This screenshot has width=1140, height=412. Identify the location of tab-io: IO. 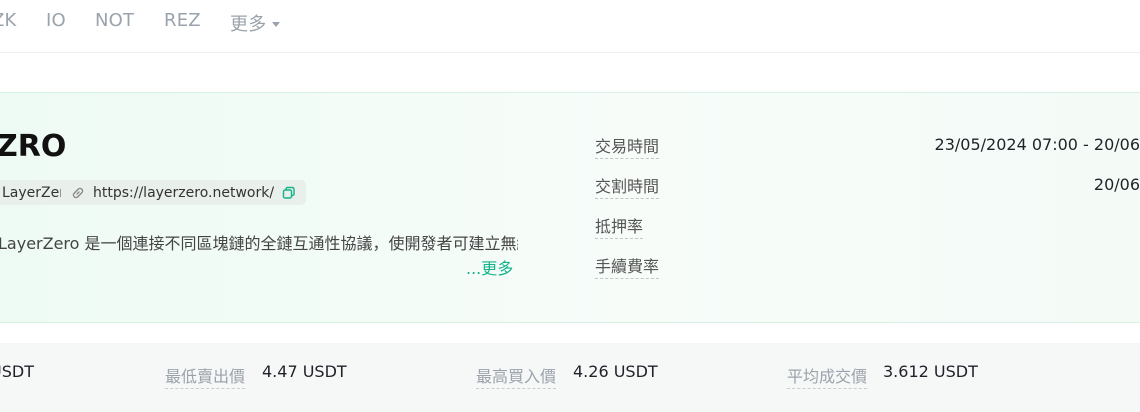
(56, 20).